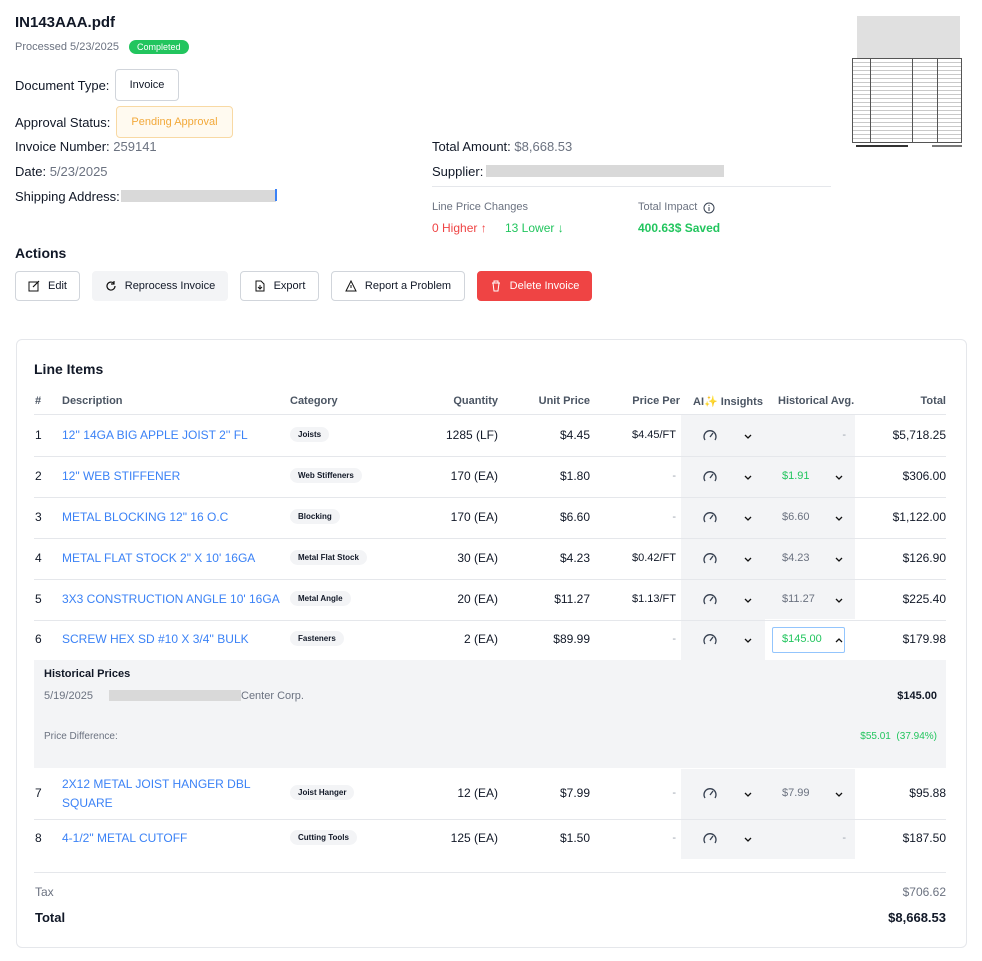 Image resolution: width=982 pixels, height=961 pixels. Describe the element at coordinates (323, 837) in the screenshot. I see `category-badge: Cutting Tools` at that location.